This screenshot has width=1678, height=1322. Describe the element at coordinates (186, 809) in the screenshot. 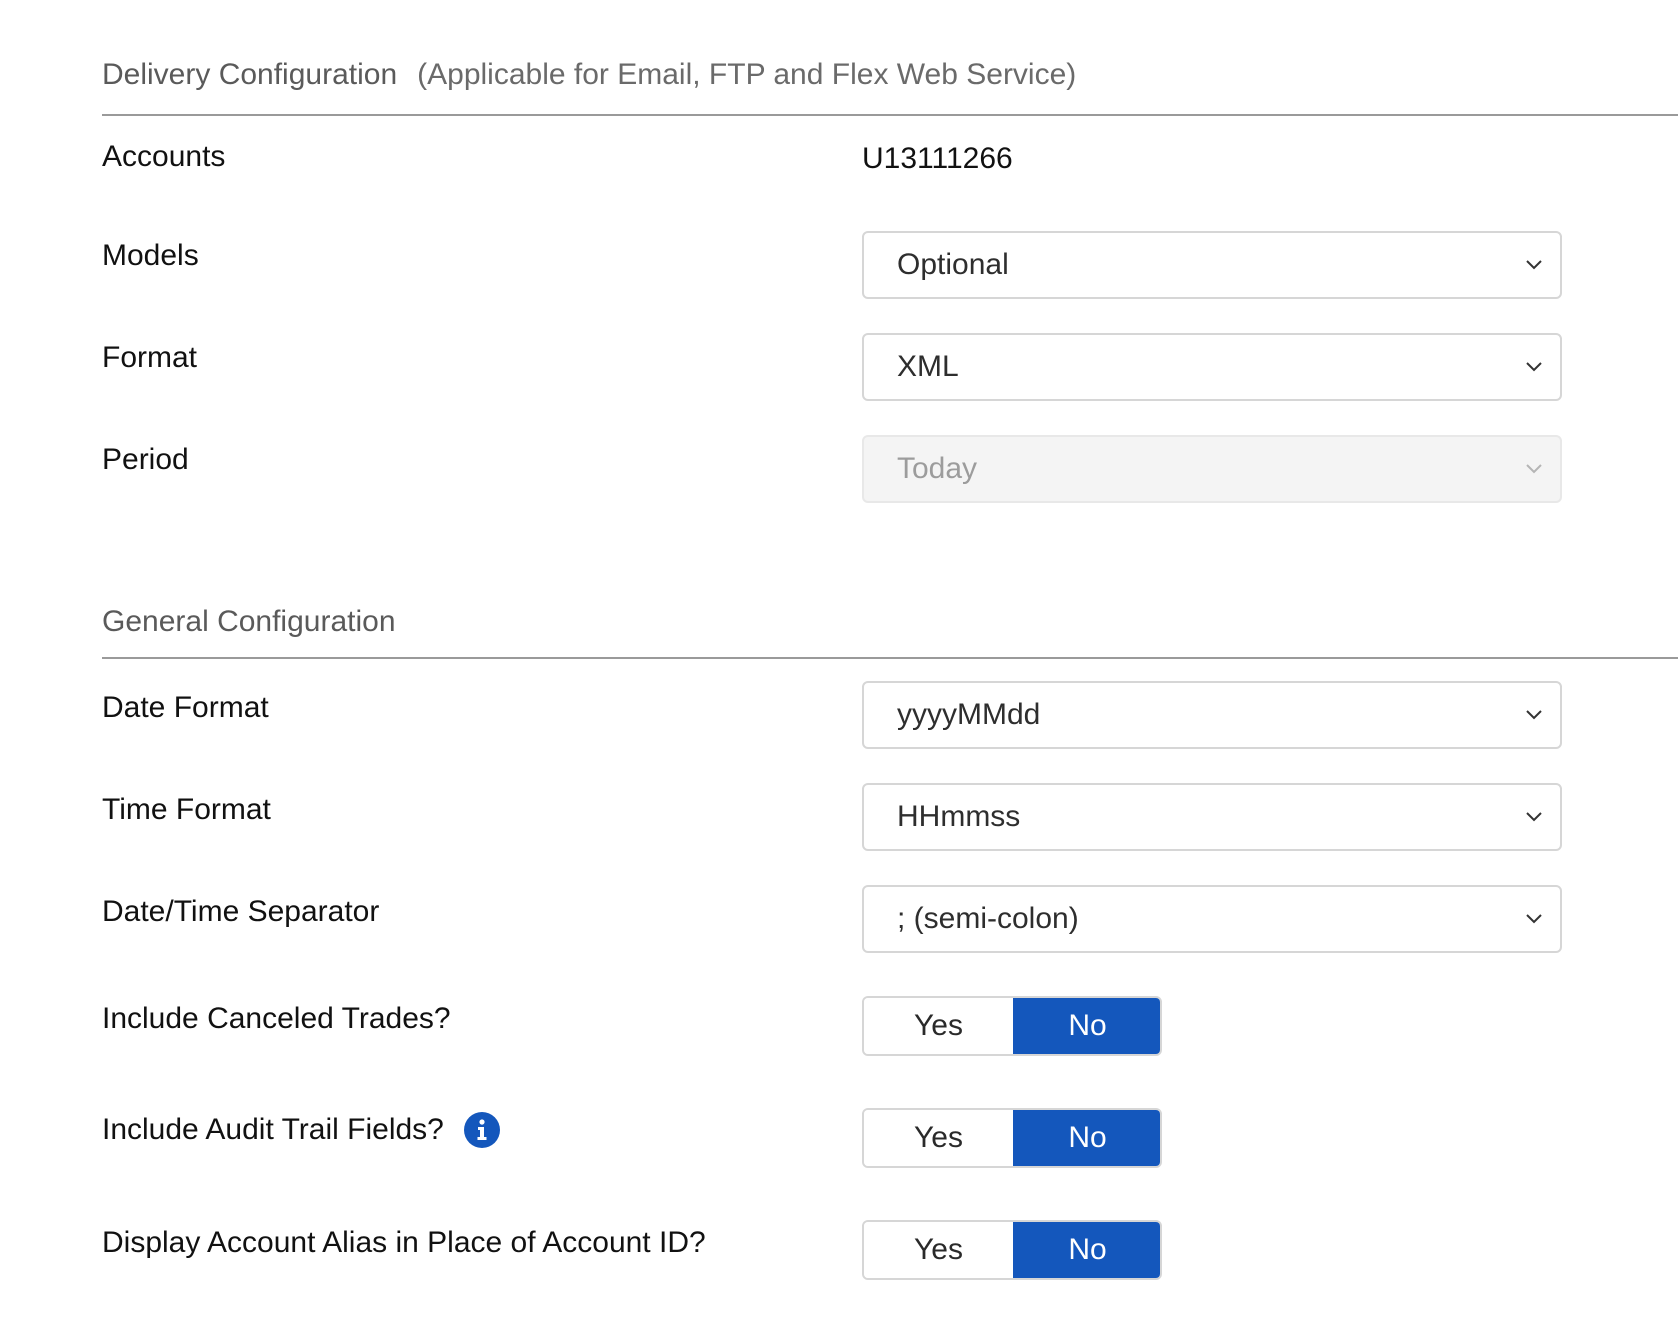

I see `time-format-label: Time Format` at that location.